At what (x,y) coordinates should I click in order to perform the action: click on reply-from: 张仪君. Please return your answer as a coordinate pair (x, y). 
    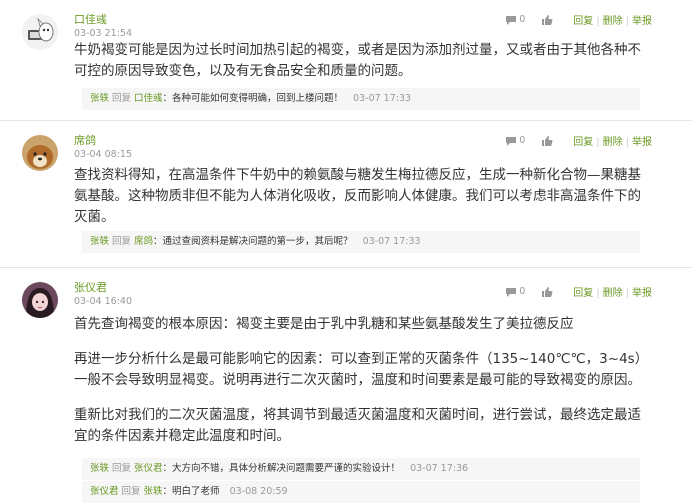
    Looking at the image, I should click on (104, 491).